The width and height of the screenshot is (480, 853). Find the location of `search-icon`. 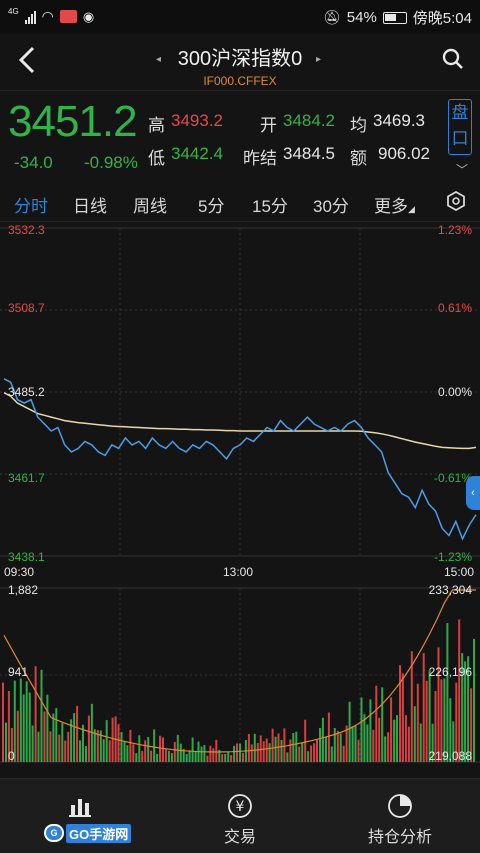

search-icon is located at coordinates (453, 59).